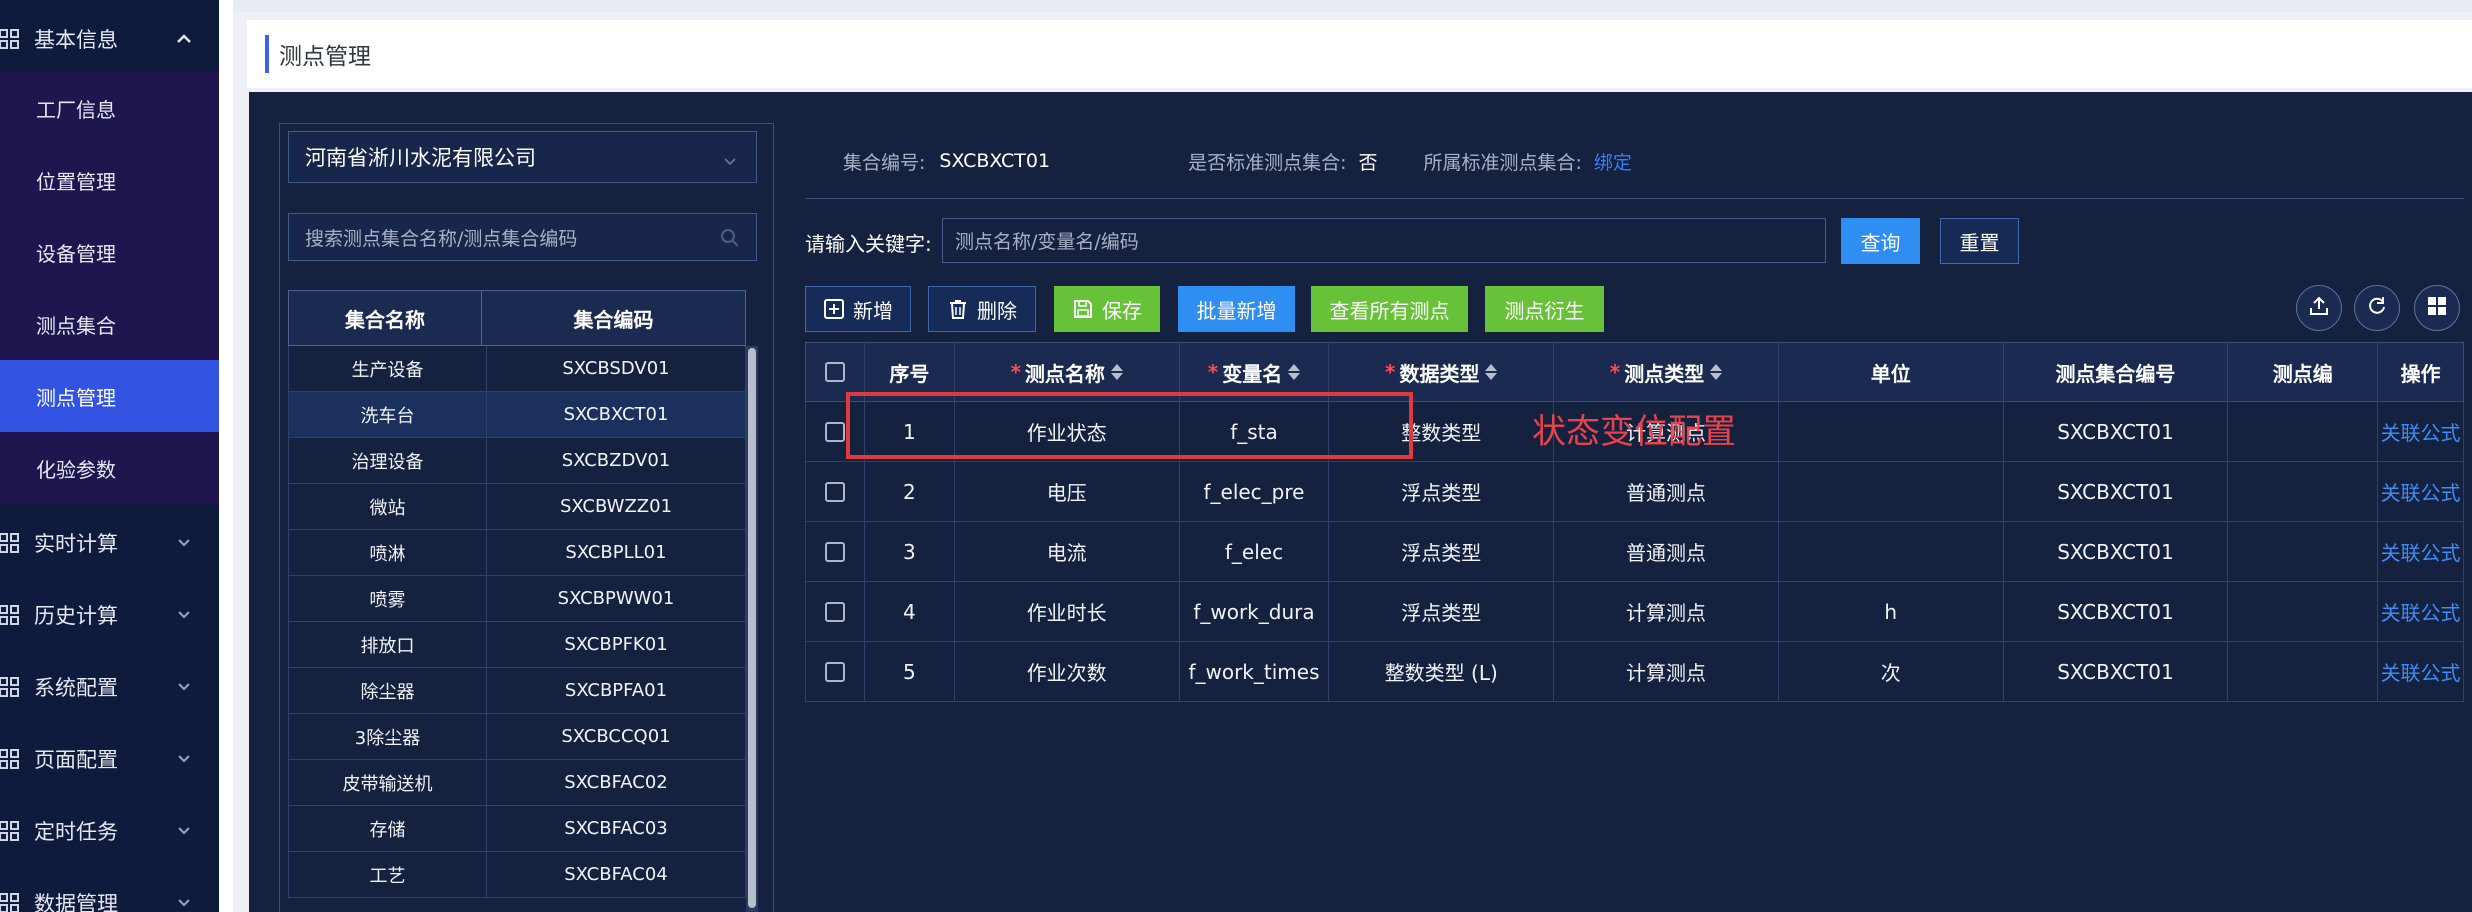 The image size is (2472, 912). I want to click on point-set-row: 排放口 SXCBPFK01, so click(517, 645).